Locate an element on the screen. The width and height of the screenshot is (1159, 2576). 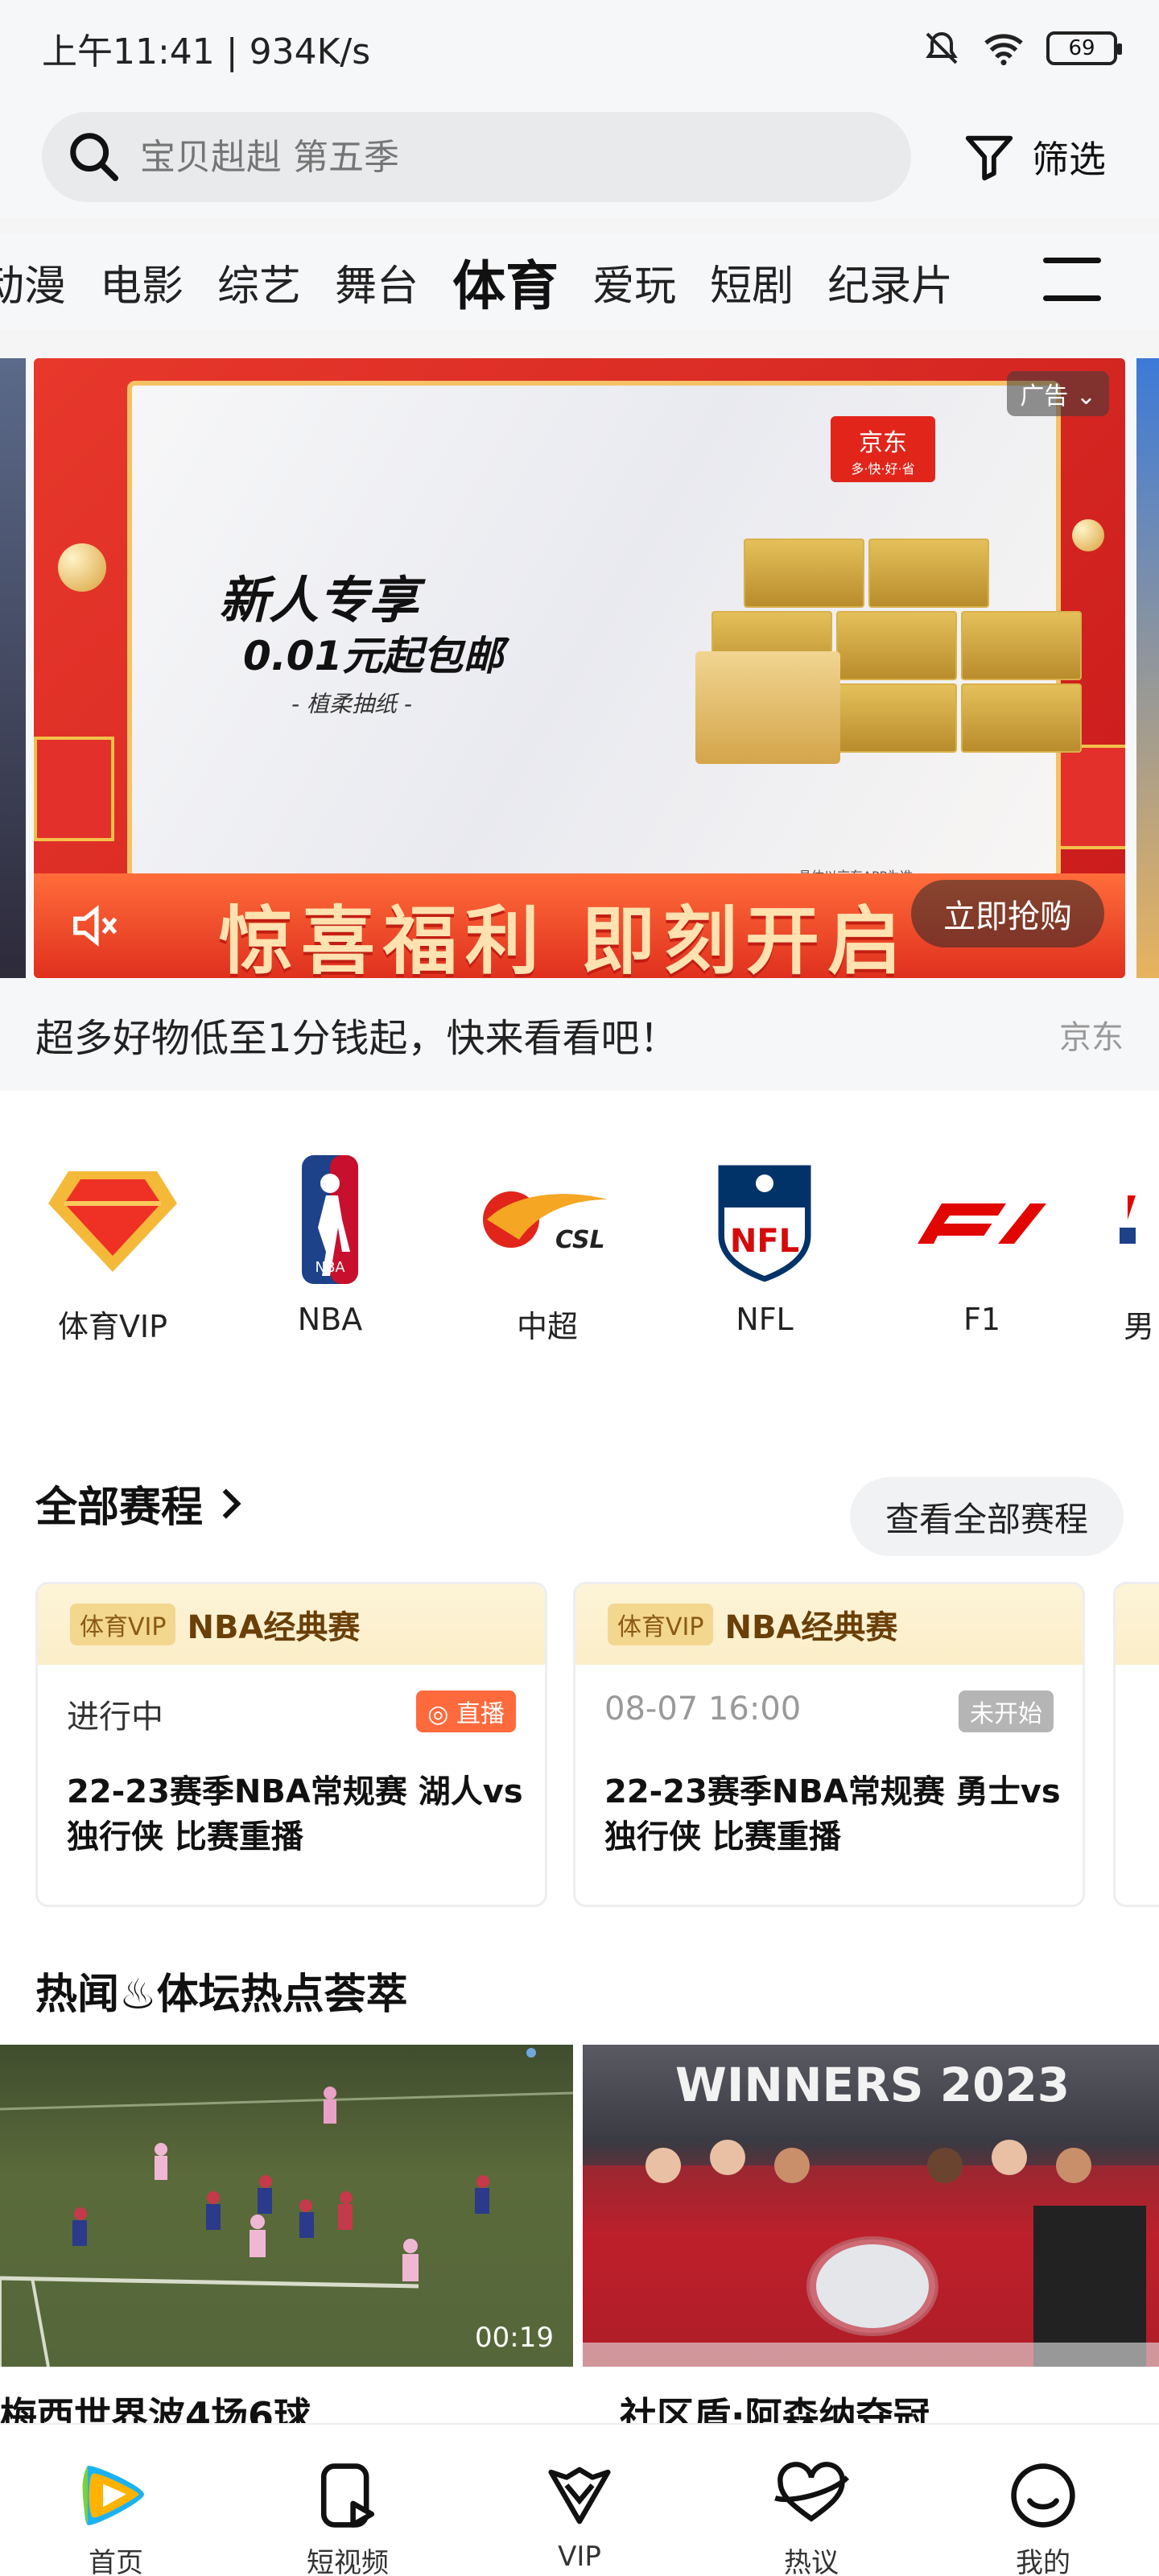
match-title: 22-23赛季NBA常规赛 湖人vs独行侠 比赛重播 is located at coordinates (295, 1814).